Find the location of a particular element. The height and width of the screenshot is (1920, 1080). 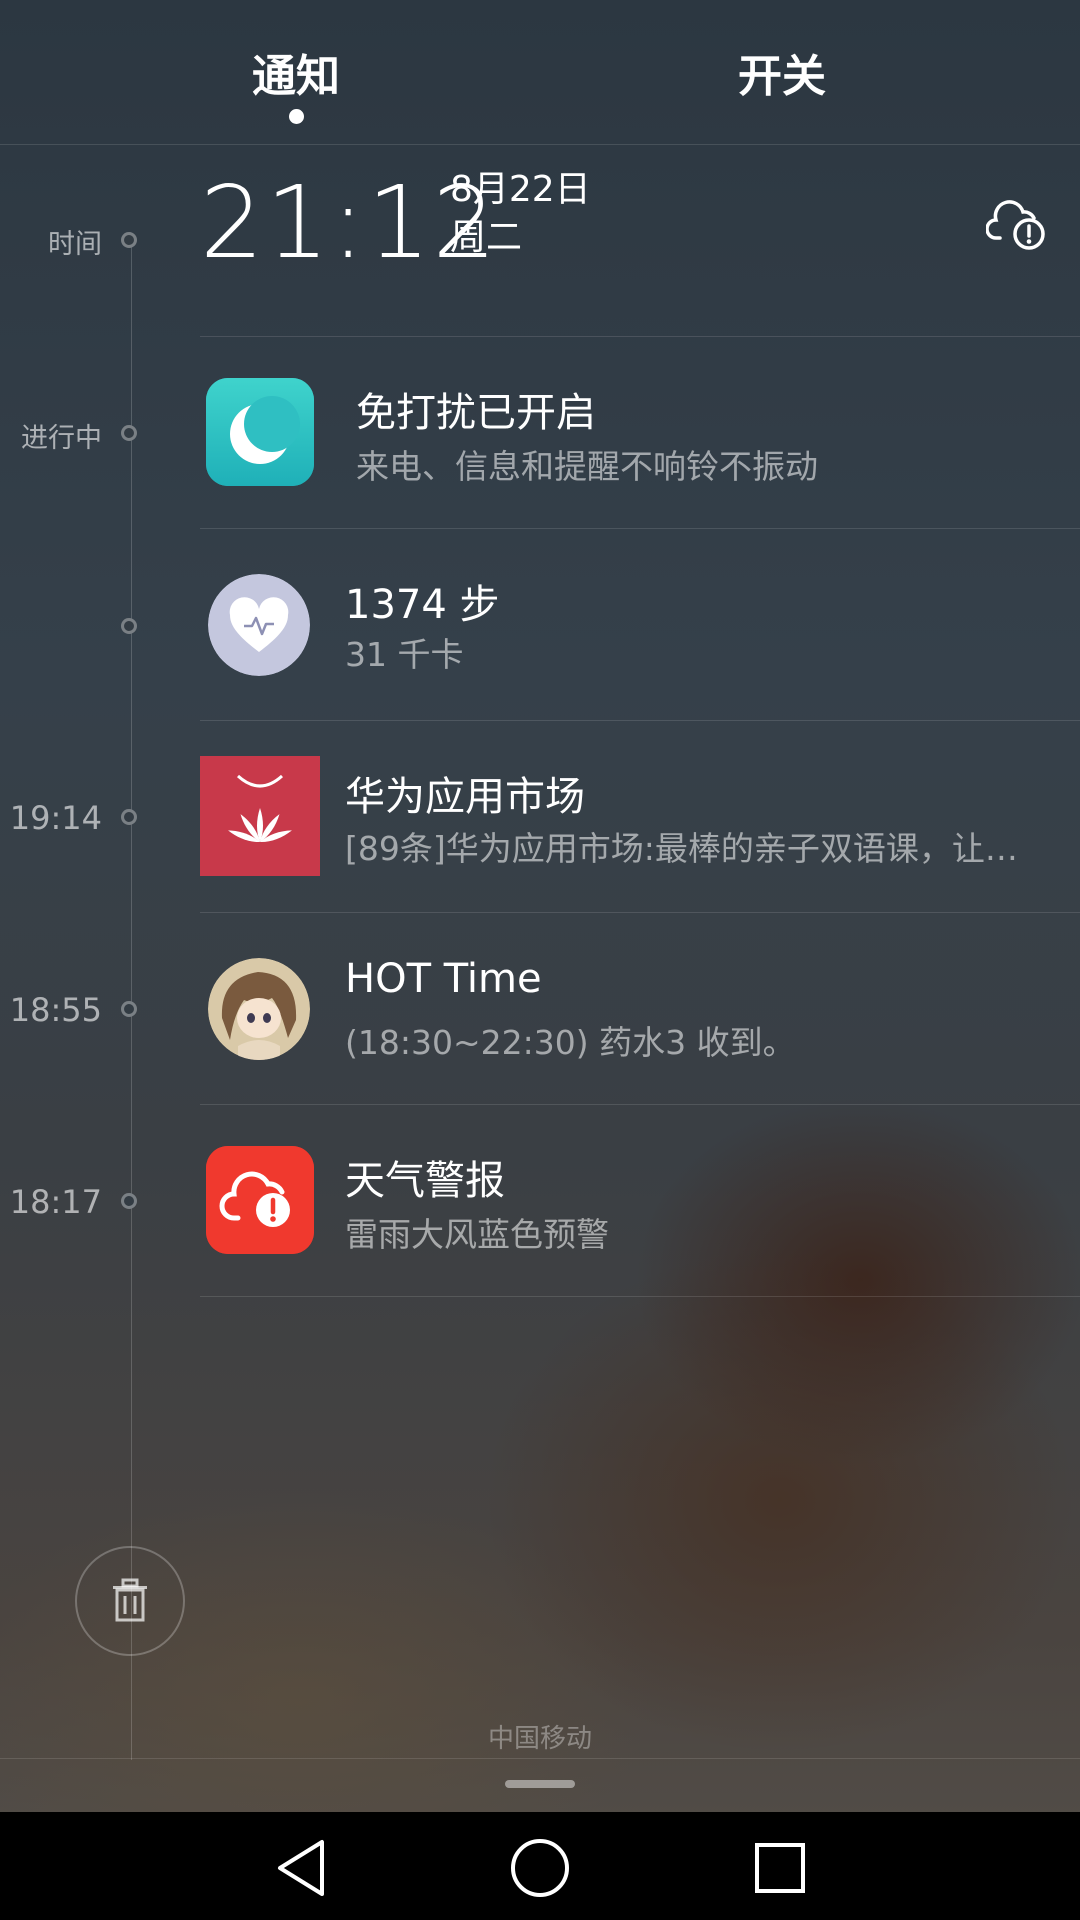

tab-switches: 开关 is located at coordinates (782, 72).